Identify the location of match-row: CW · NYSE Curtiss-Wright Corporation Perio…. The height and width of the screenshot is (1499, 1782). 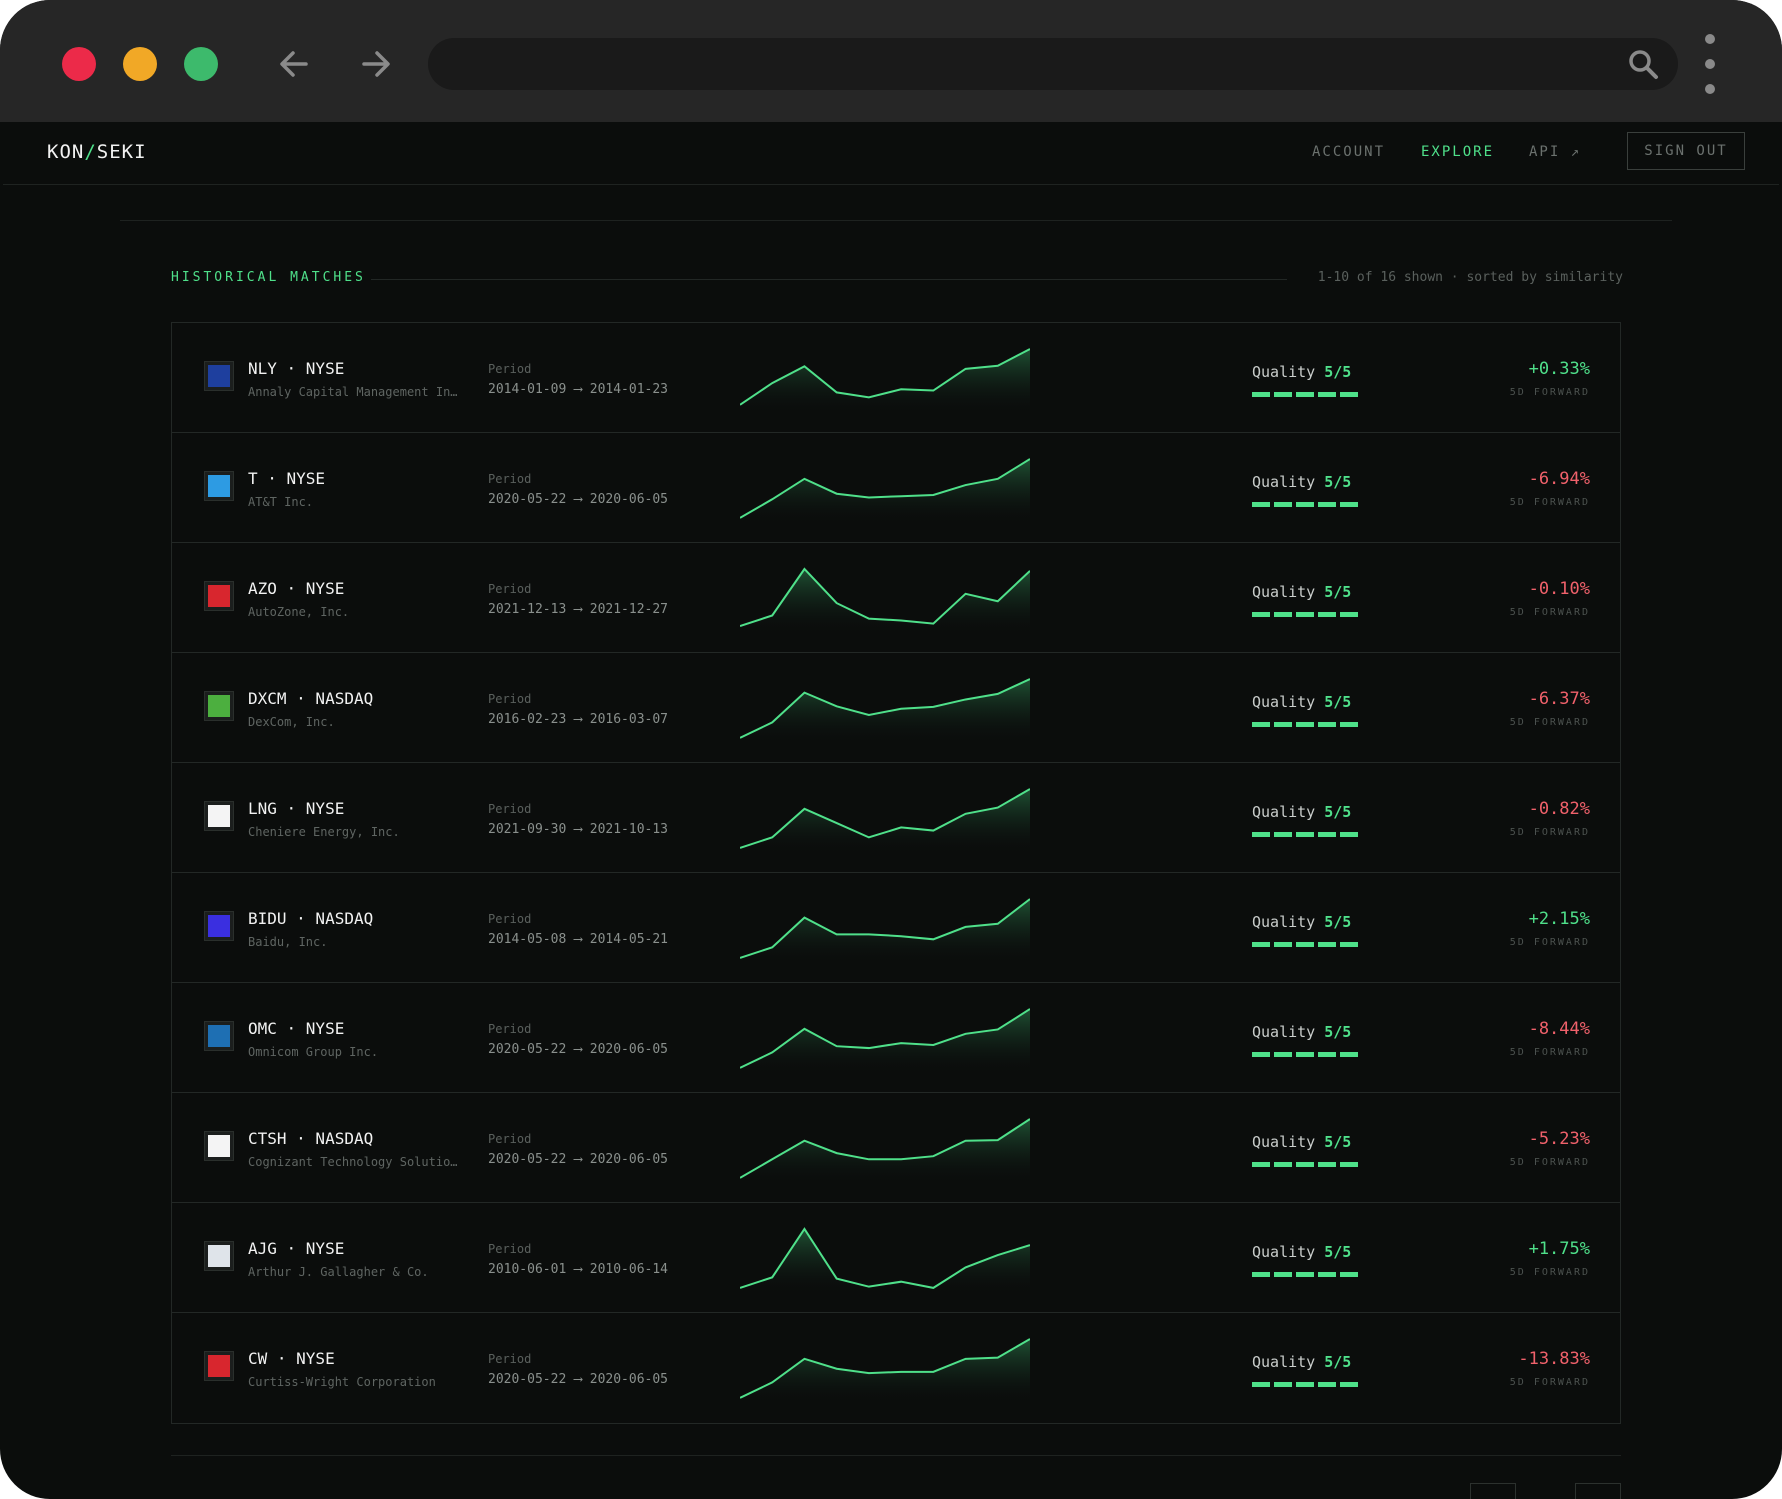
(896, 1368).